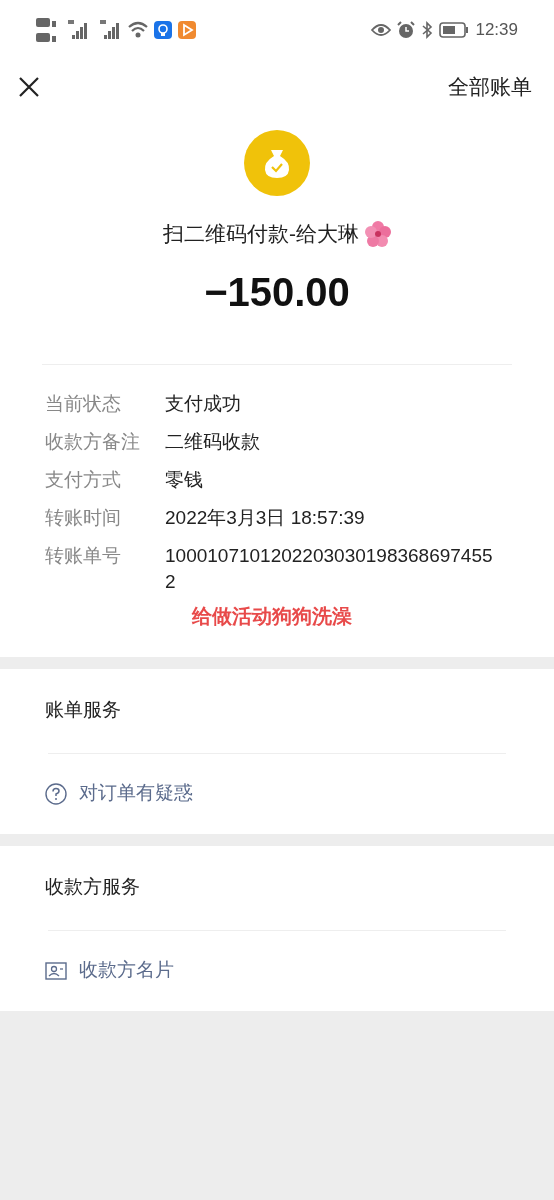 This screenshot has height=1200, width=554. What do you see at coordinates (272, 616) in the screenshot?
I see `annotation-text: 给做活动狗狗洗澡` at bounding box center [272, 616].